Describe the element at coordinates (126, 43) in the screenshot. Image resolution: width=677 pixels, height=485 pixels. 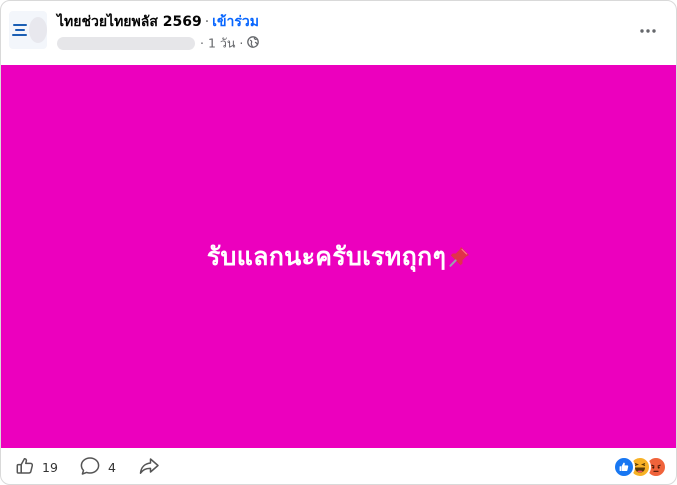
I see `author-name-blurred` at that location.